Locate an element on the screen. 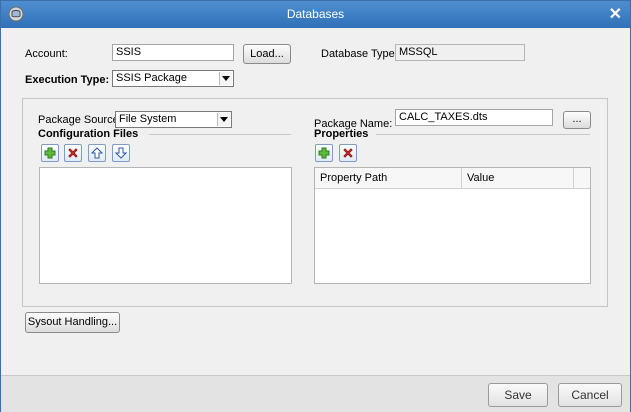  configuration-files-list is located at coordinates (165, 225).